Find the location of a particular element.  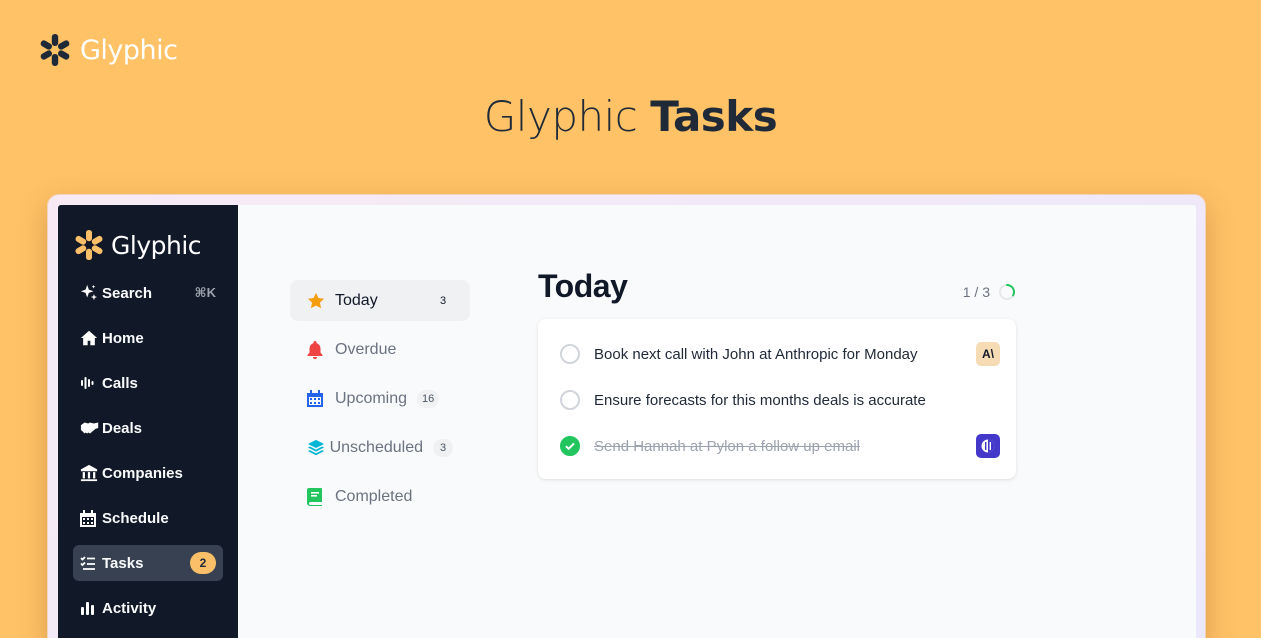

filter-label: Upcoming is located at coordinates (371, 398).